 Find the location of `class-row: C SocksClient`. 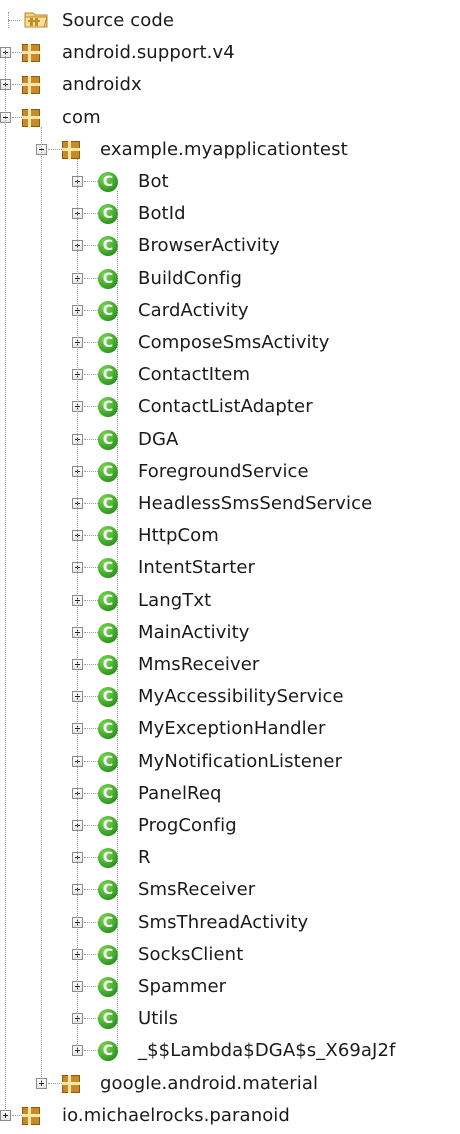

class-row: C SocksClient is located at coordinates (230, 955).